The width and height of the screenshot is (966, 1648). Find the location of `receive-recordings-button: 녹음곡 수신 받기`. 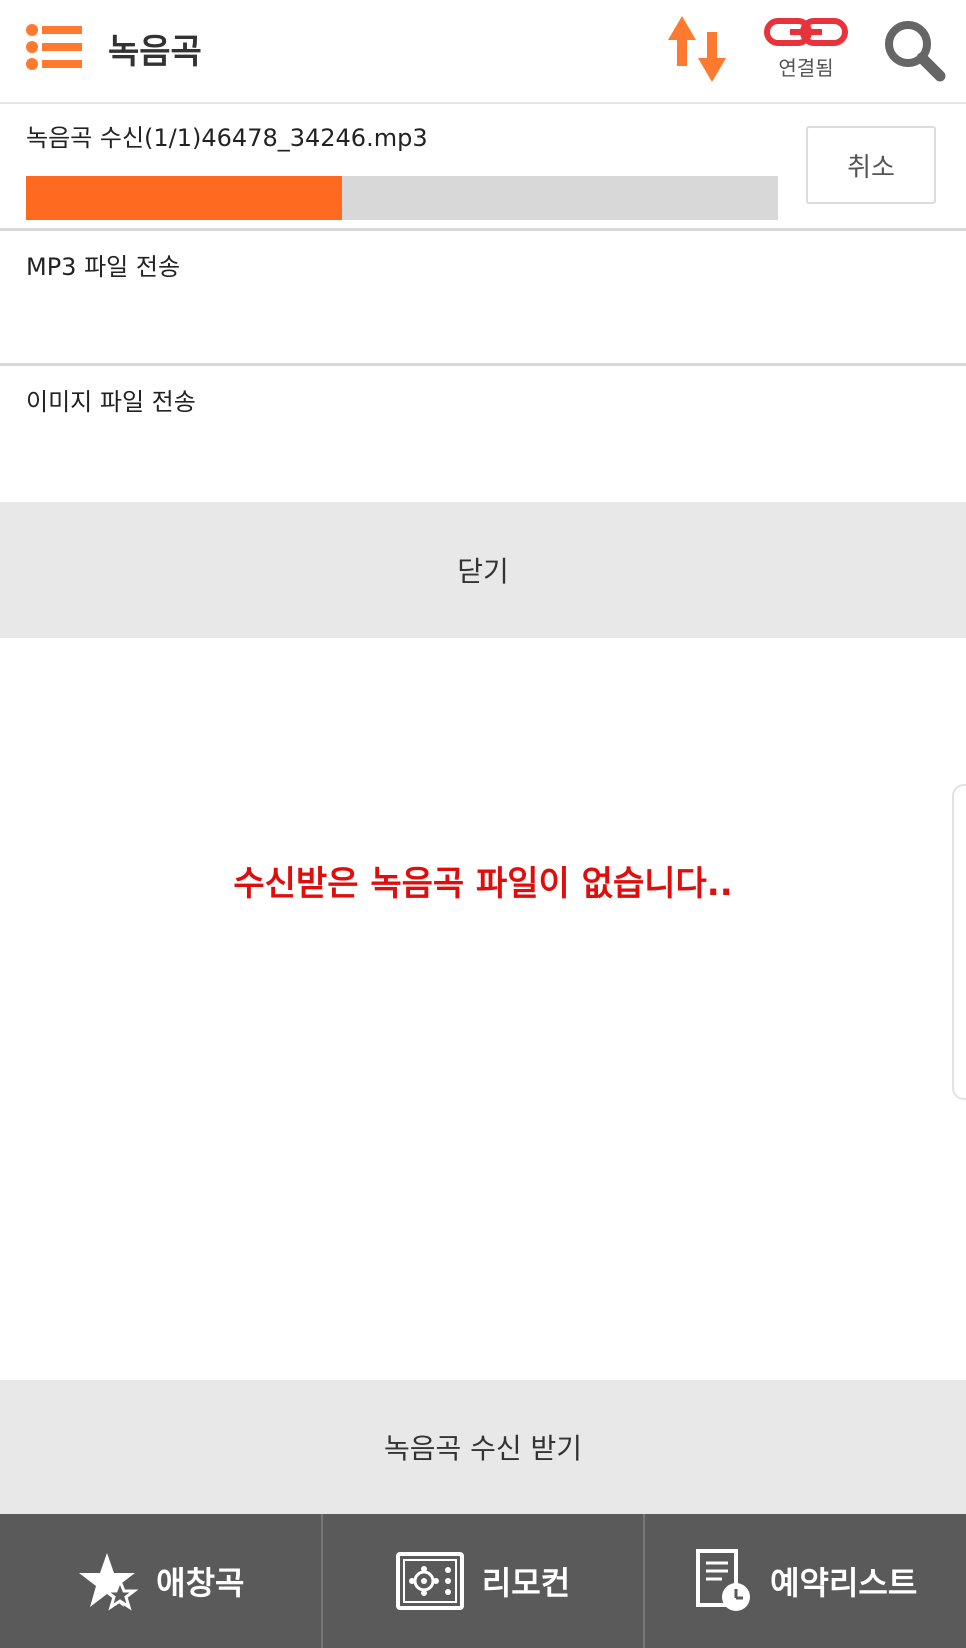

receive-recordings-button: 녹음곡 수신 받기 is located at coordinates (483, 1447).